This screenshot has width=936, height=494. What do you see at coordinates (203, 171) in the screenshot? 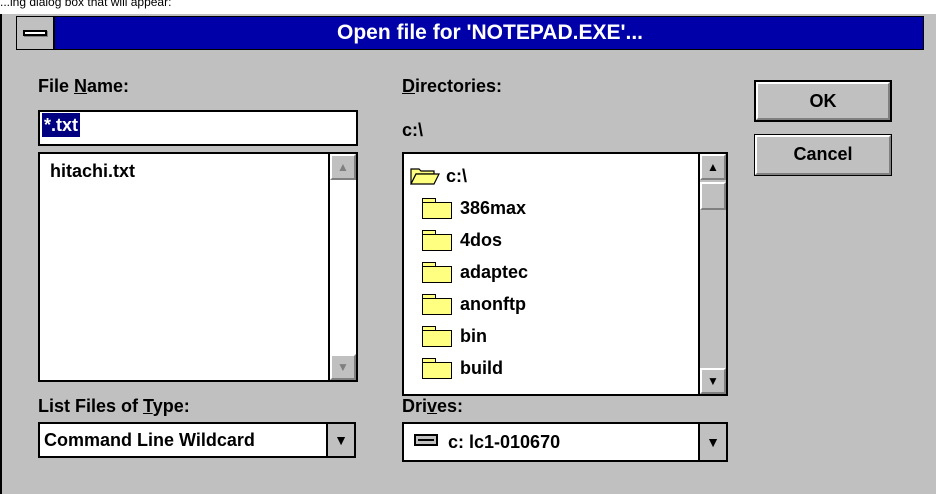
I see `list-item: hitachi.txt` at bounding box center [203, 171].